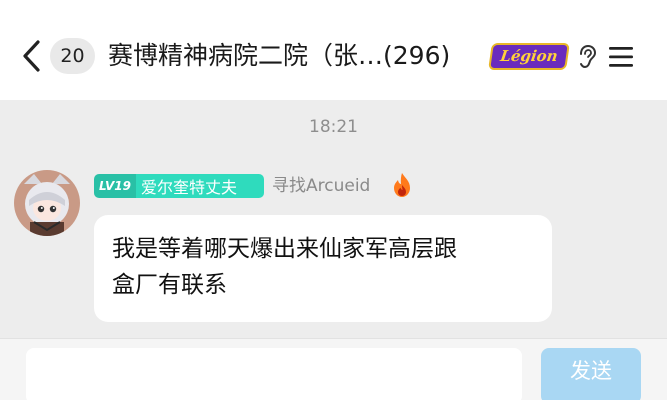 The height and width of the screenshot is (400, 667). What do you see at coordinates (332, 186) in the screenshot?
I see `sender-name: 寻找Arcueid` at bounding box center [332, 186].